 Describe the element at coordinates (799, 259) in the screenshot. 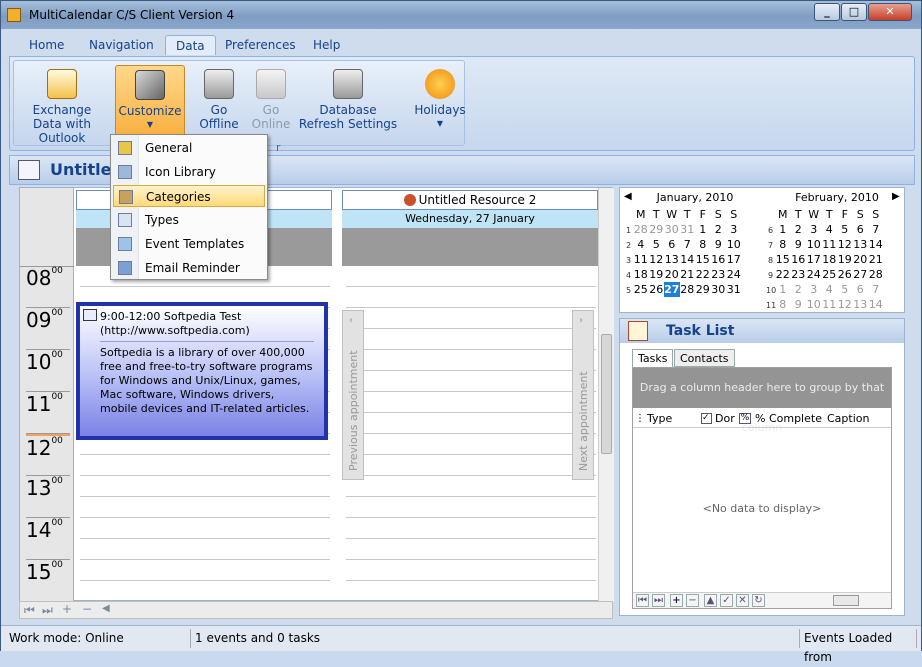

I see `day-cell: 16` at that location.